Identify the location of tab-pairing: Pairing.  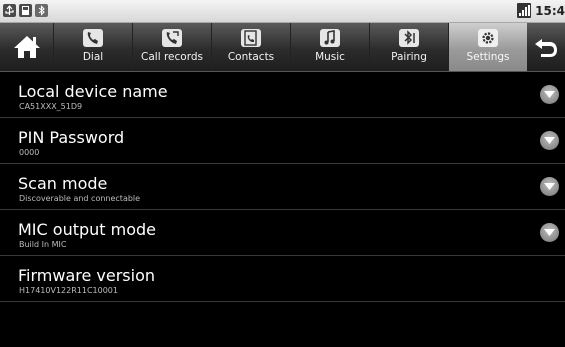
(408, 47).